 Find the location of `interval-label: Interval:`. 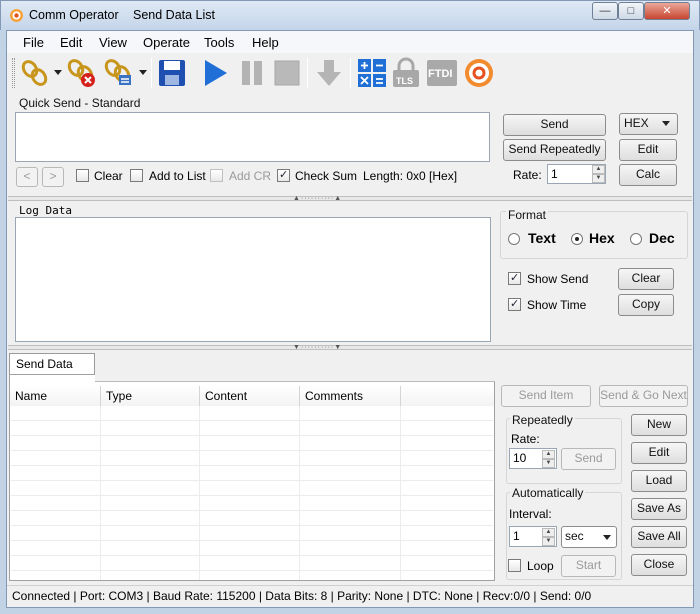

interval-label: Interval: is located at coordinates (530, 514).